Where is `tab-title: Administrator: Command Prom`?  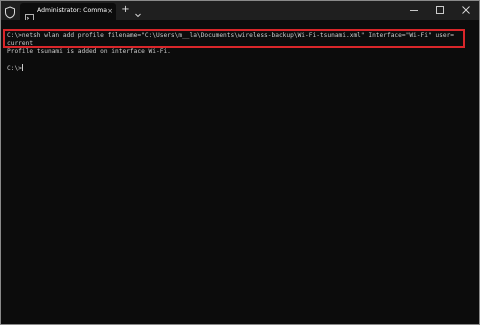 tab-title: Administrator: Command Prom is located at coordinates (72, 10).